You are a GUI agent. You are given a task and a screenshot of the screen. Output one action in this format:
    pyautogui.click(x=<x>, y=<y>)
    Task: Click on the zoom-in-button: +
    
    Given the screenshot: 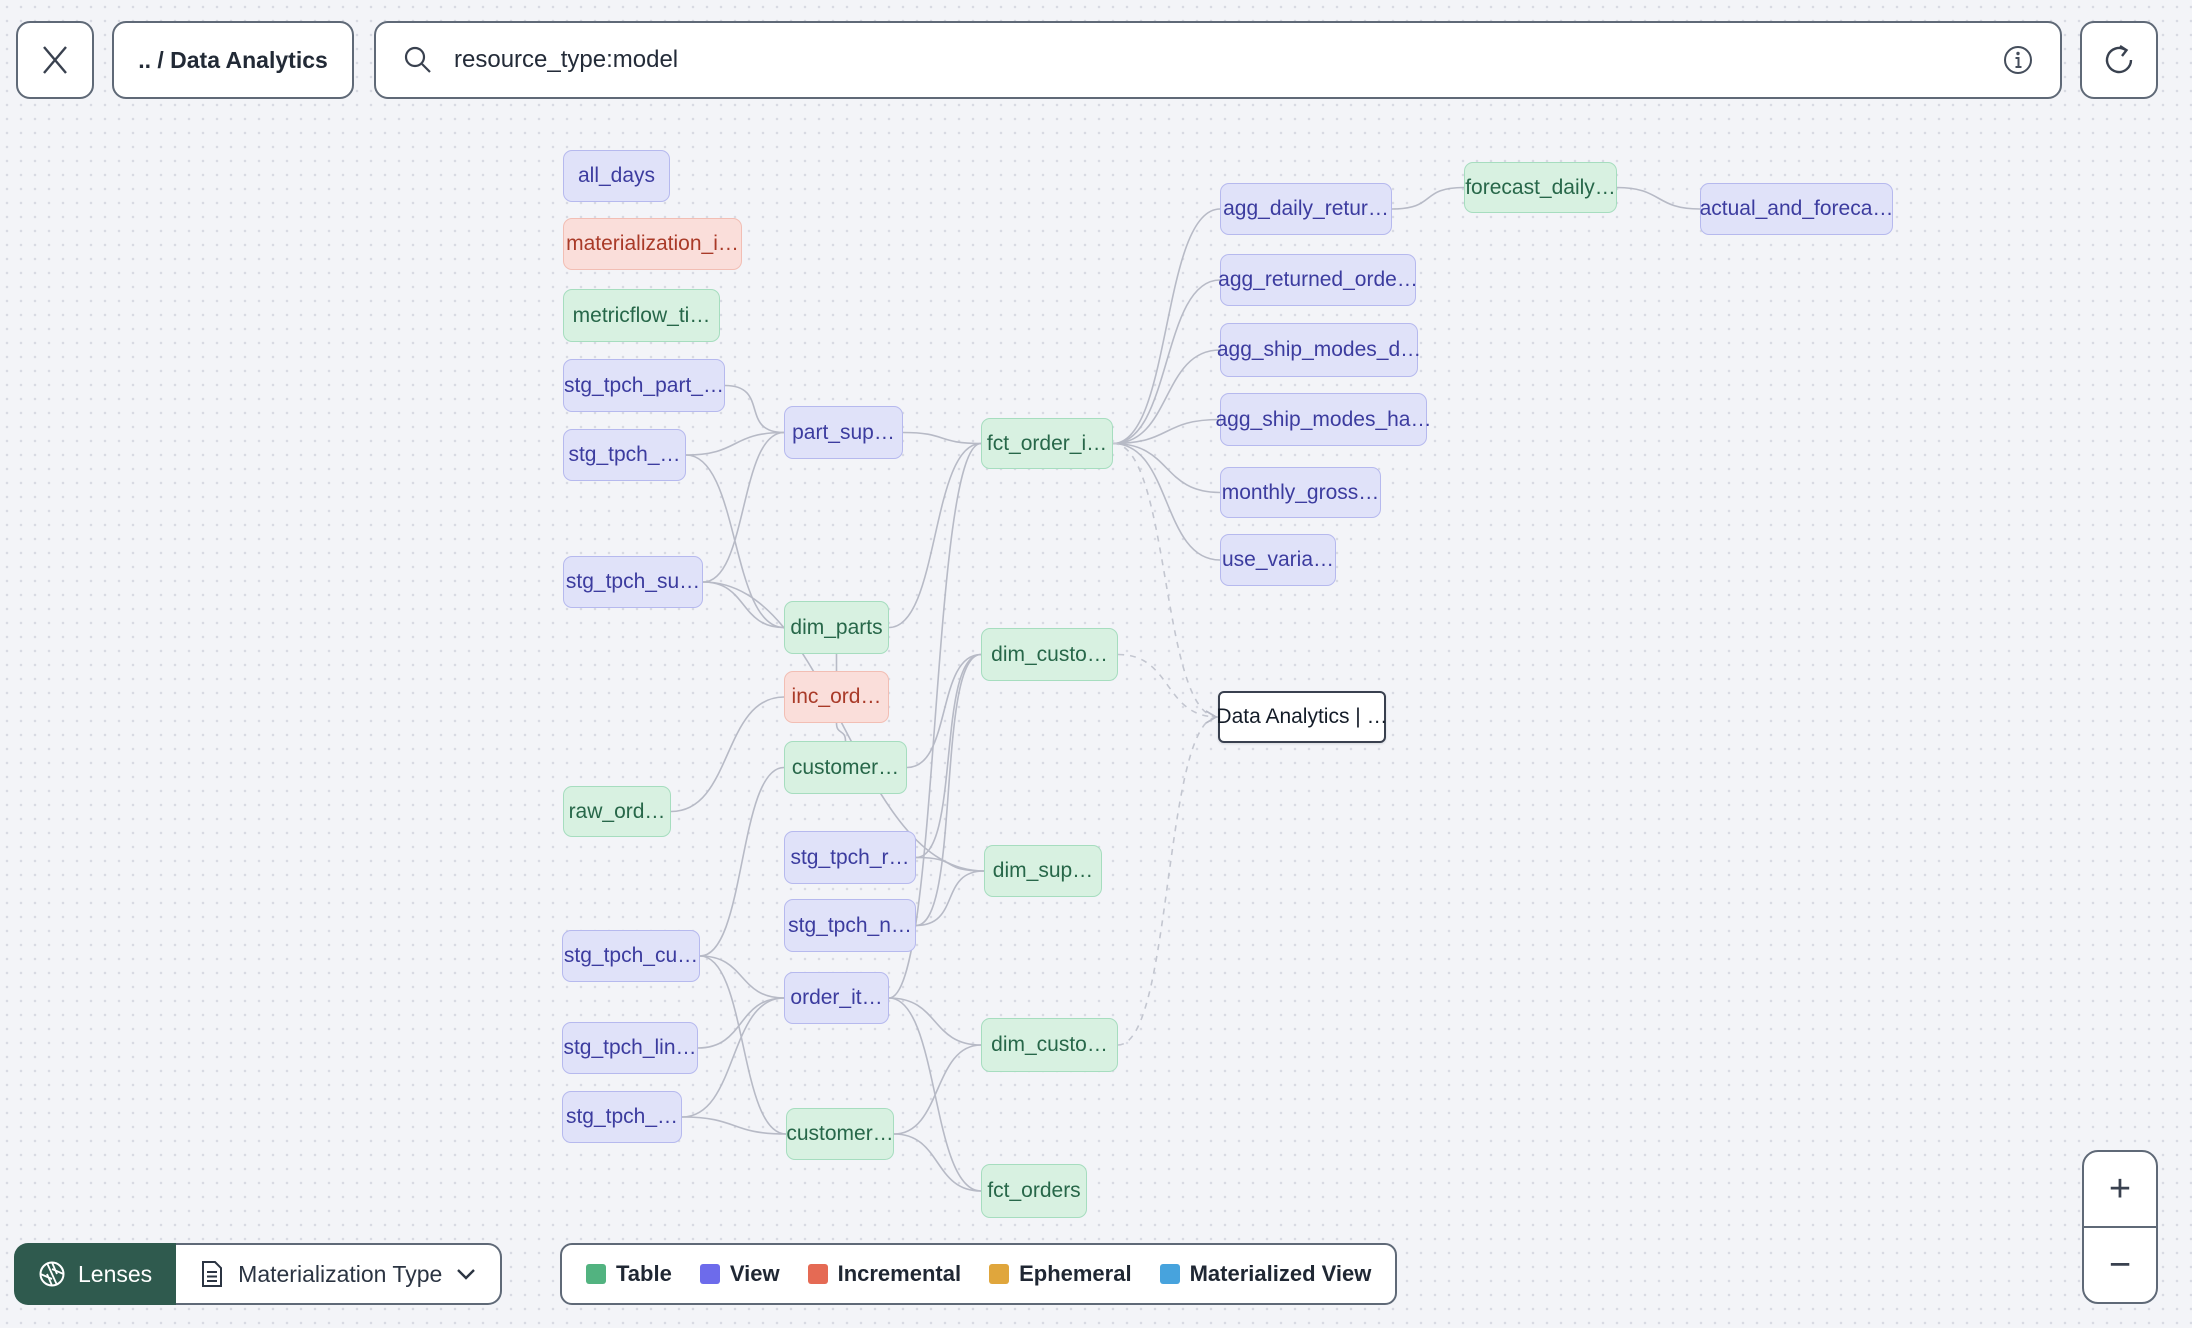 What is the action you would take?
    pyautogui.click(x=2120, y=1190)
    